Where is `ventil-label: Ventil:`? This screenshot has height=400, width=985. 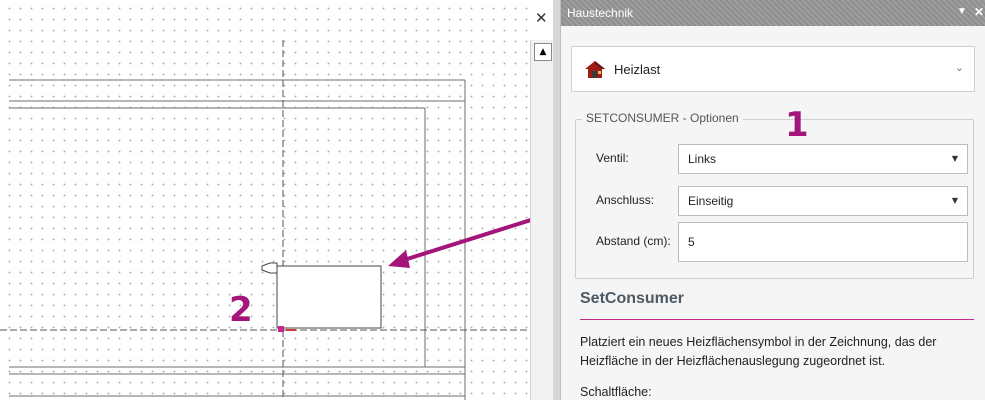 ventil-label: Ventil: is located at coordinates (612, 158).